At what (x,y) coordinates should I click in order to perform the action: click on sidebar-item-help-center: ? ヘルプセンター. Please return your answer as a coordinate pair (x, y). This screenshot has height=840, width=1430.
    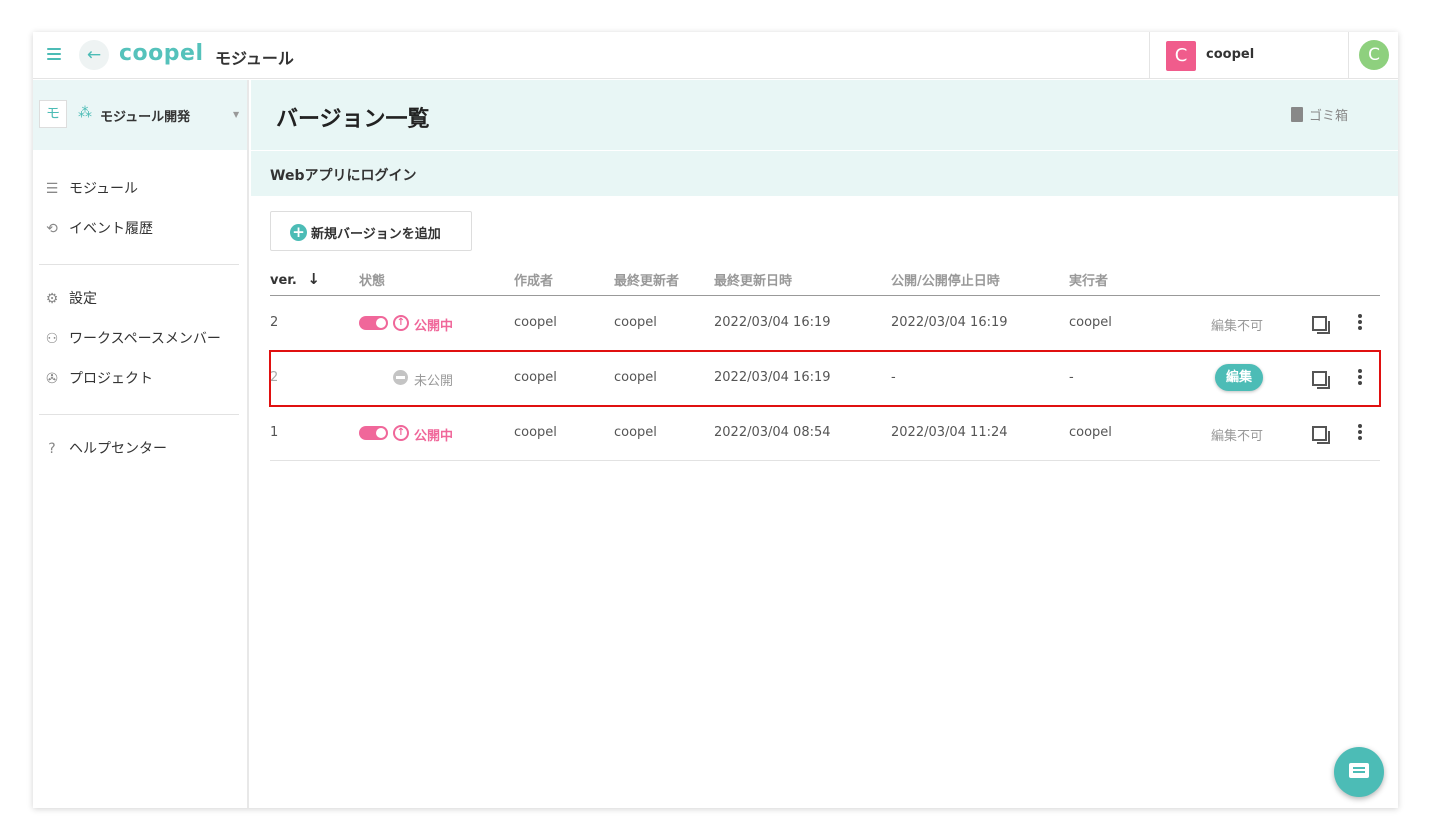
    Looking at the image, I should click on (143, 449).